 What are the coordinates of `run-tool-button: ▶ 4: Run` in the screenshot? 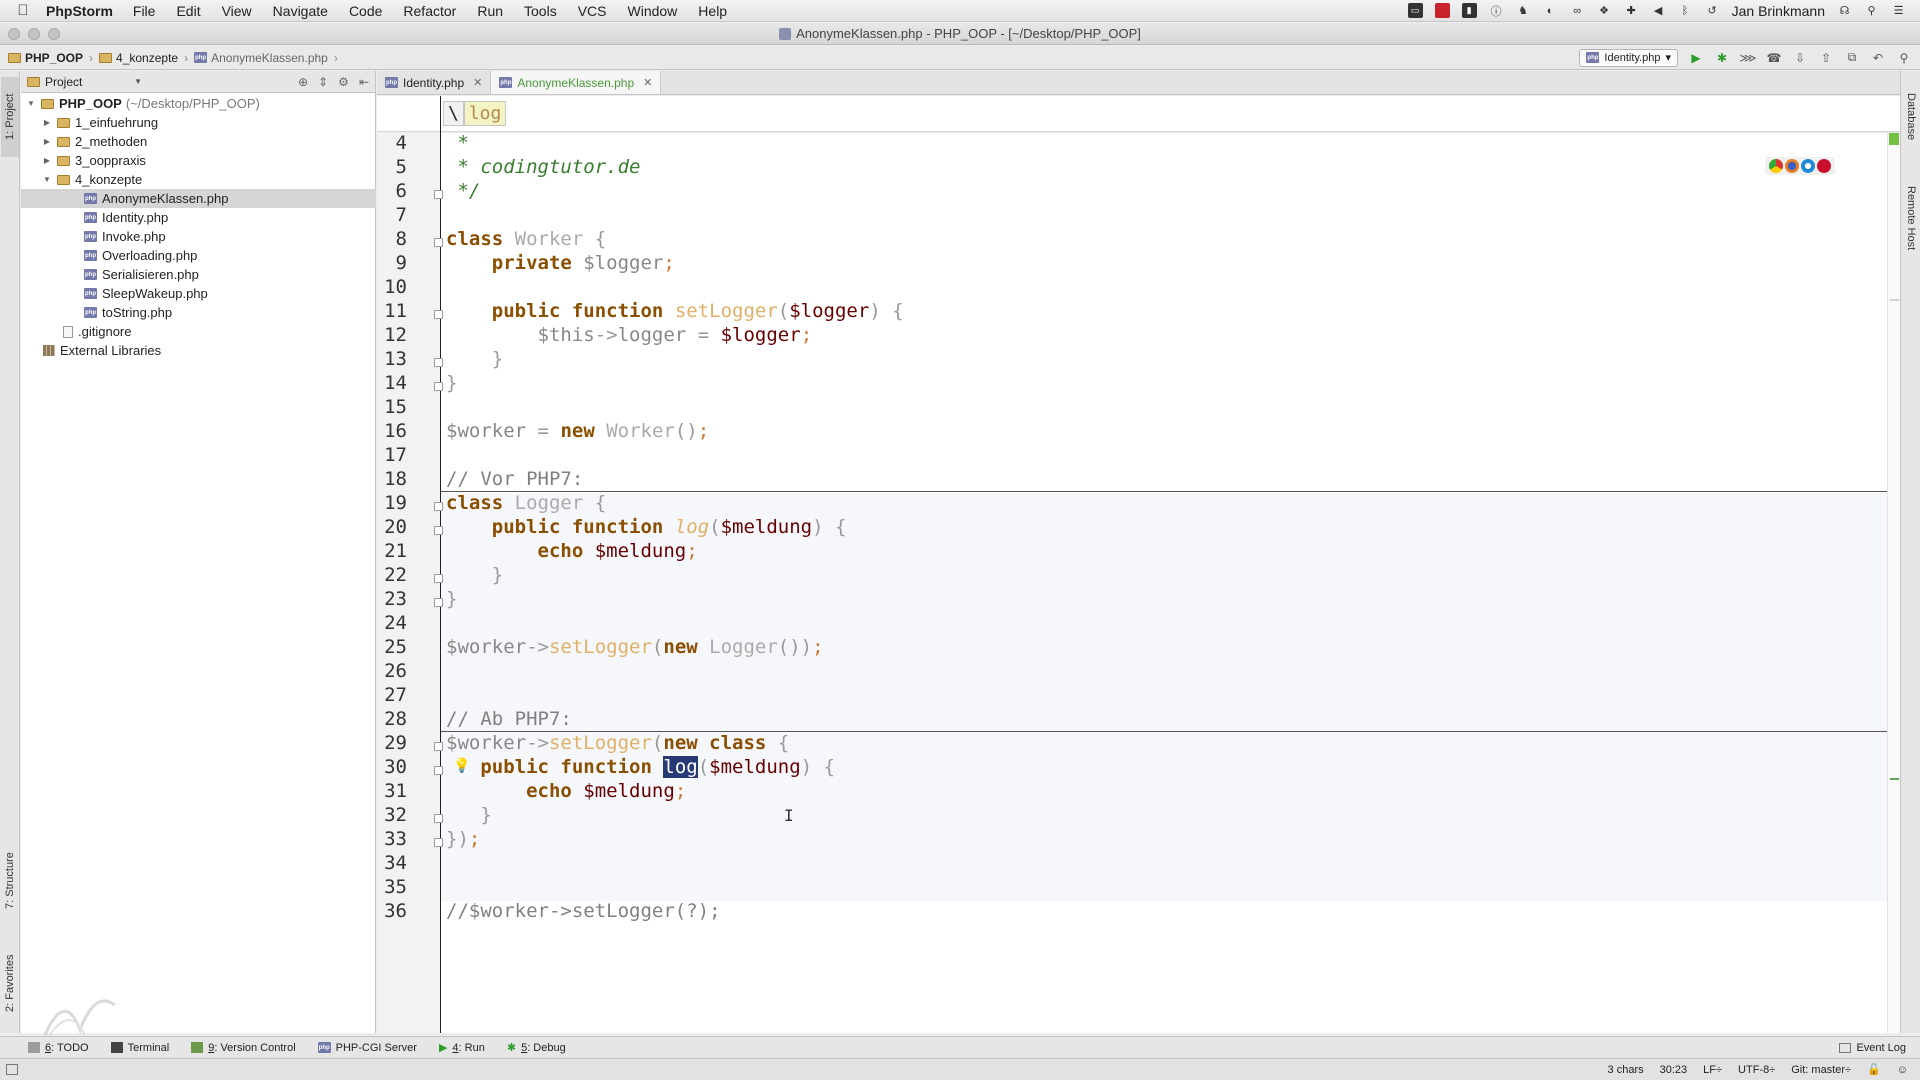 It's located at (462, 1048).